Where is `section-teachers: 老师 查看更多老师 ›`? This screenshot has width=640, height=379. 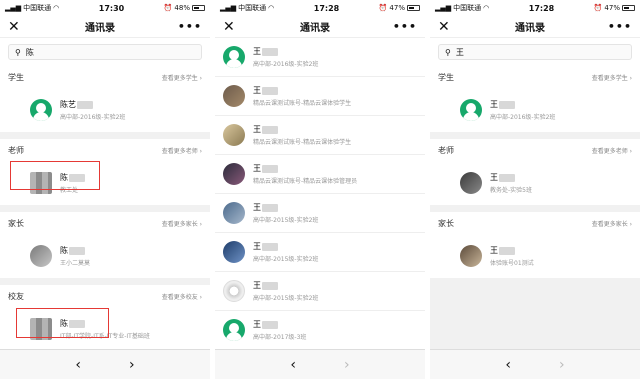 section-teachers: 老师 查看更多老师 › is located at coordinates (535, 150).